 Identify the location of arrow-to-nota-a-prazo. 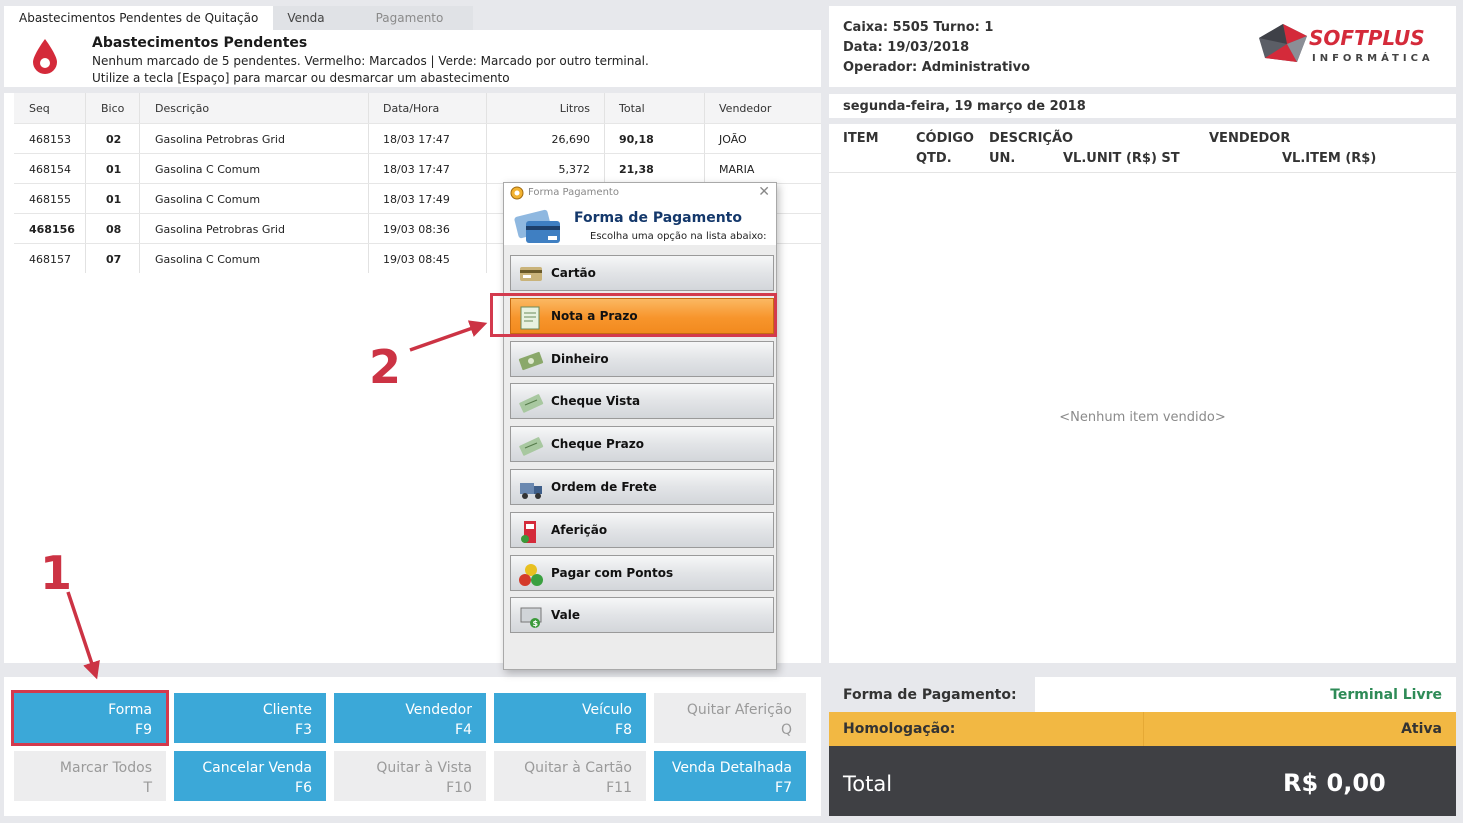
(448, 336).